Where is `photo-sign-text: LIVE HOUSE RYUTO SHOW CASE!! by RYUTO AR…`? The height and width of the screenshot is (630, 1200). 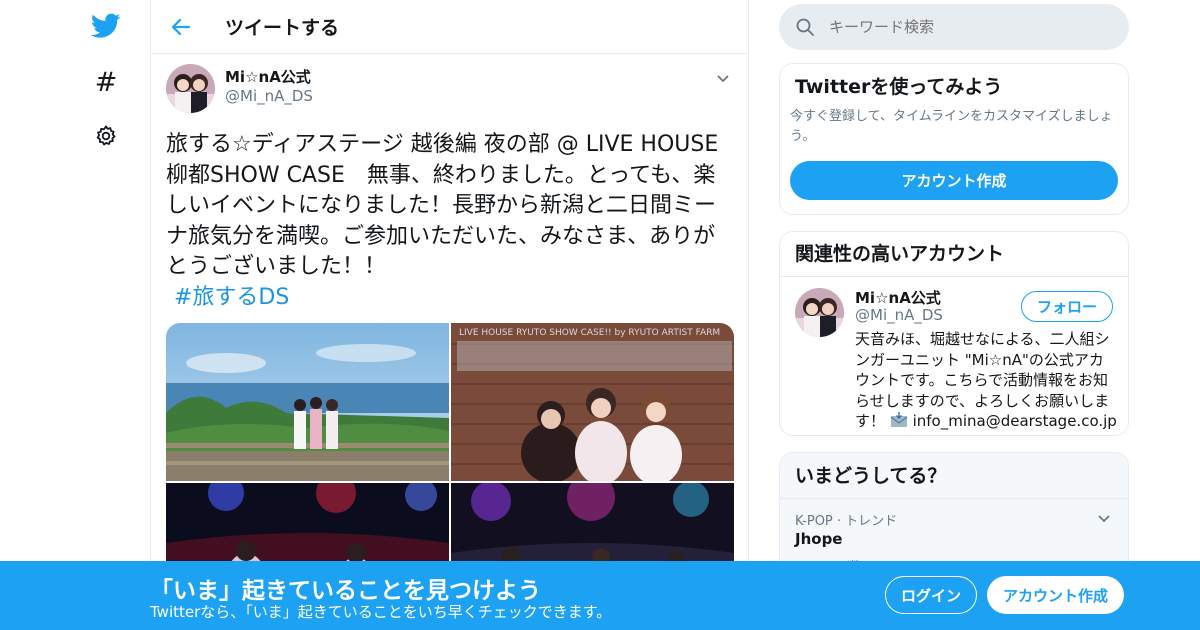
photo-sign-text: LIVE HOUSE RYUTO SHOW CASE!! by RYUTO AR… is located at coordinates (589, 333).